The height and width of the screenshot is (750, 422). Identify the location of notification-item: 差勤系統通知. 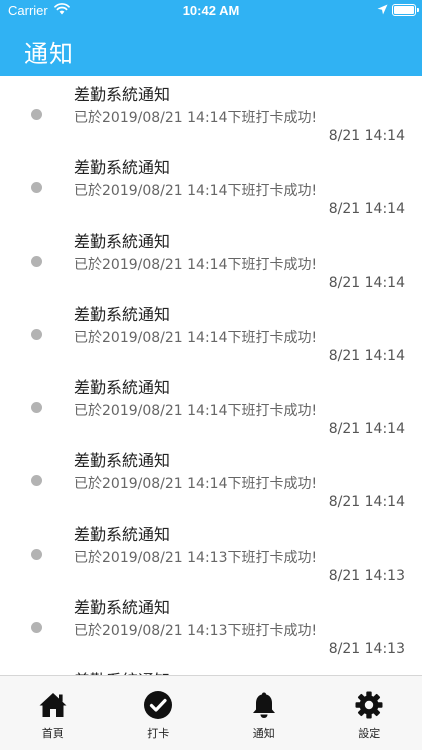
(211, 668).